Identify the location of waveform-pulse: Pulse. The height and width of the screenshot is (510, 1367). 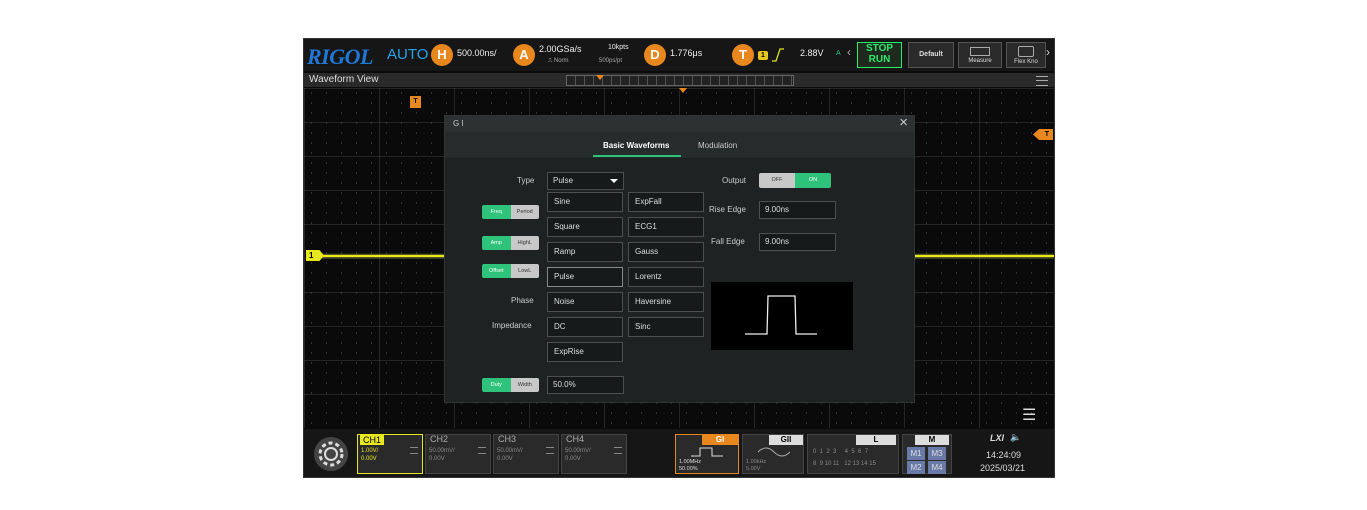
(585, 277).